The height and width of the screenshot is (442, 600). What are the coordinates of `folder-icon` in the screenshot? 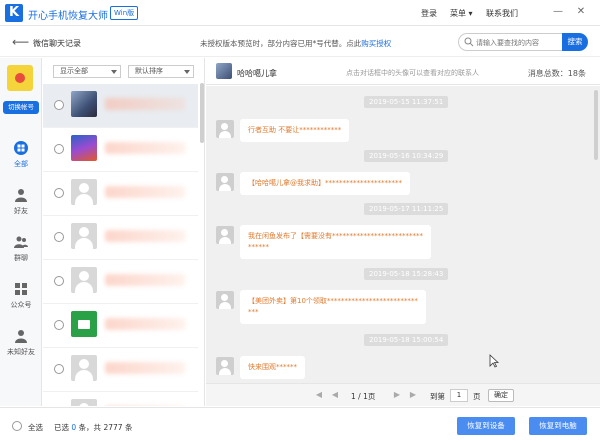 It's located at (84, 324).